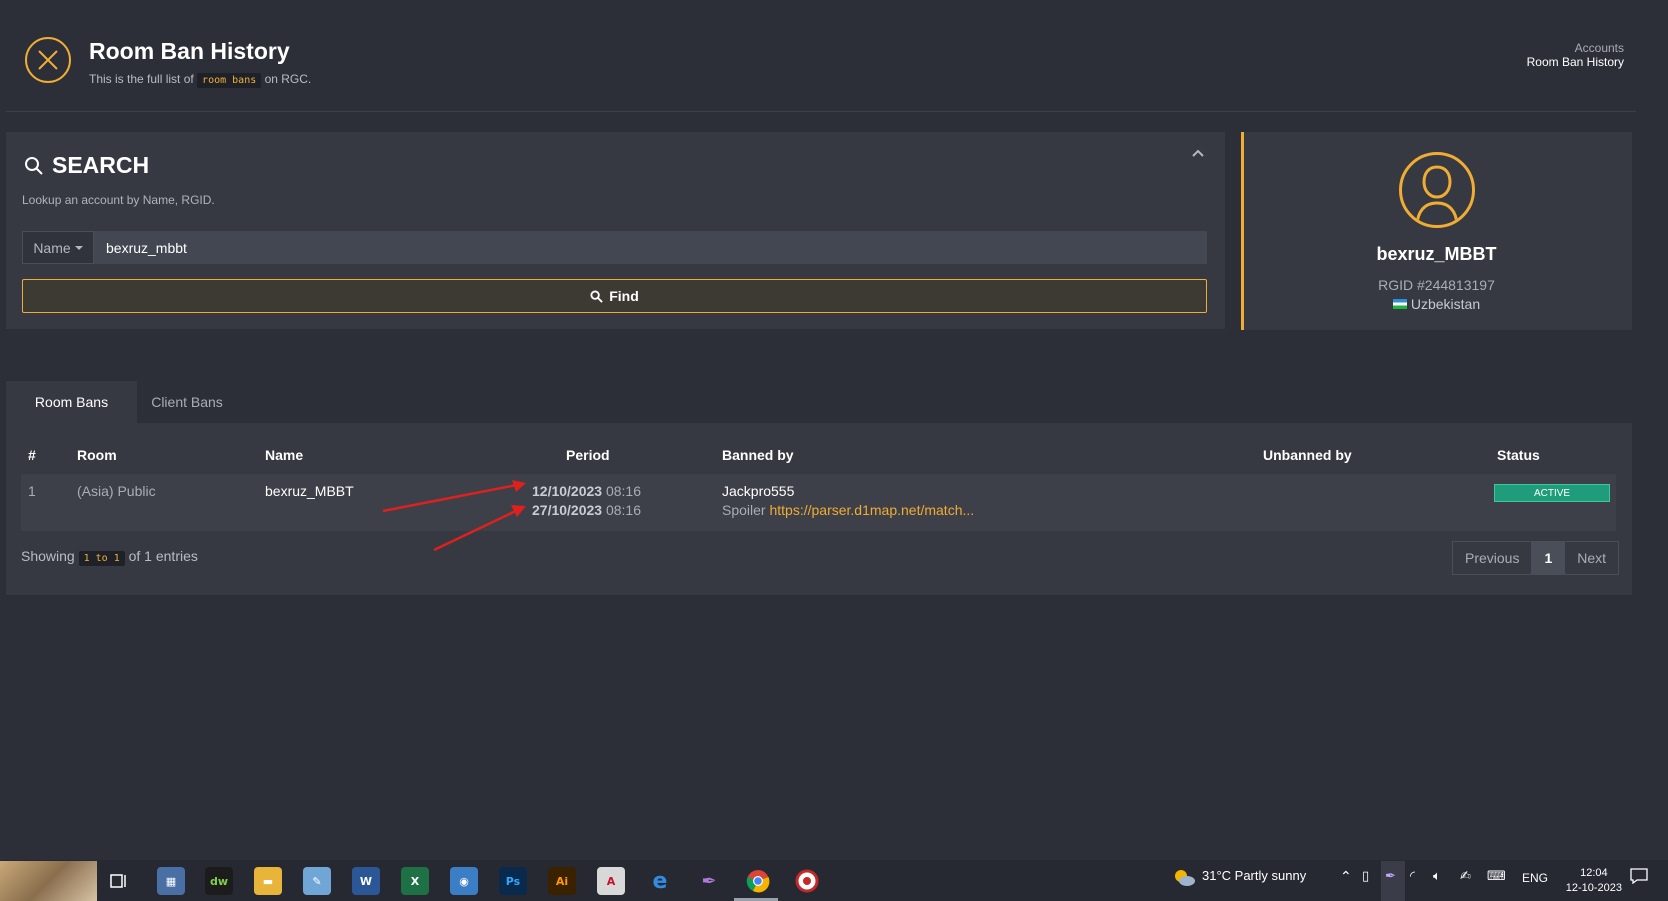  Describe the element at coordinates (118, 200) in the screenshot. I see `search-description: Lookup an account by Name, RGID.` at that location.